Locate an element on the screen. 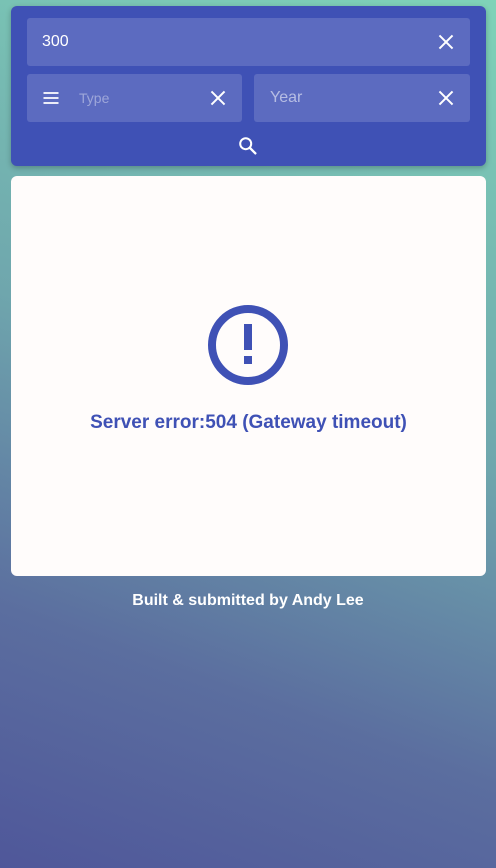  query-field is located at coordinates (248, 42).